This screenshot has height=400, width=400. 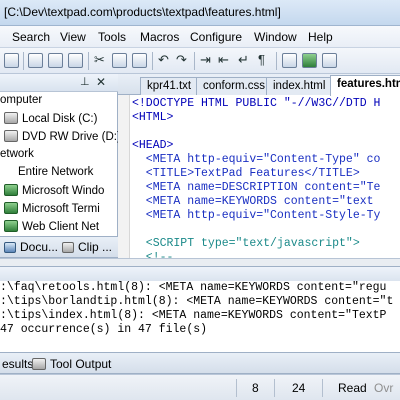 I want to click on tab-tool-output: Tool Output, so click(x=71, y=364).